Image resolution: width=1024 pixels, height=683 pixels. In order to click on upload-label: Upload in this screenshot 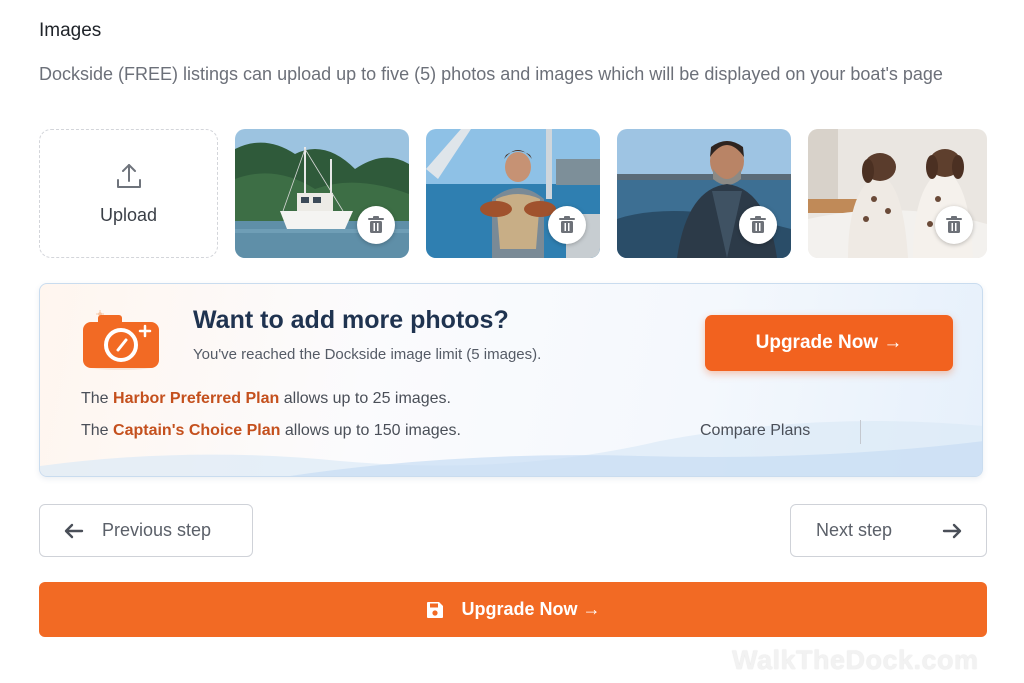, I will do `click(128, 215)`.